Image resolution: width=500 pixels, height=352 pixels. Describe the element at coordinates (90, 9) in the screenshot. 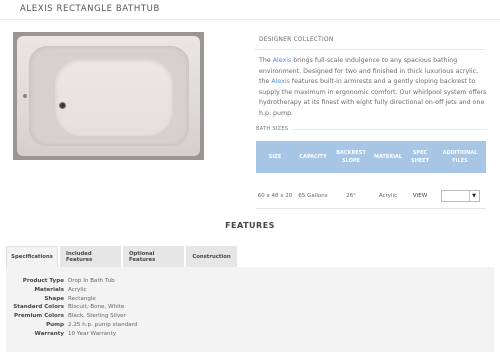

I see `page-title: ALEXIS RECTANGLE BATHTUB` at that location.